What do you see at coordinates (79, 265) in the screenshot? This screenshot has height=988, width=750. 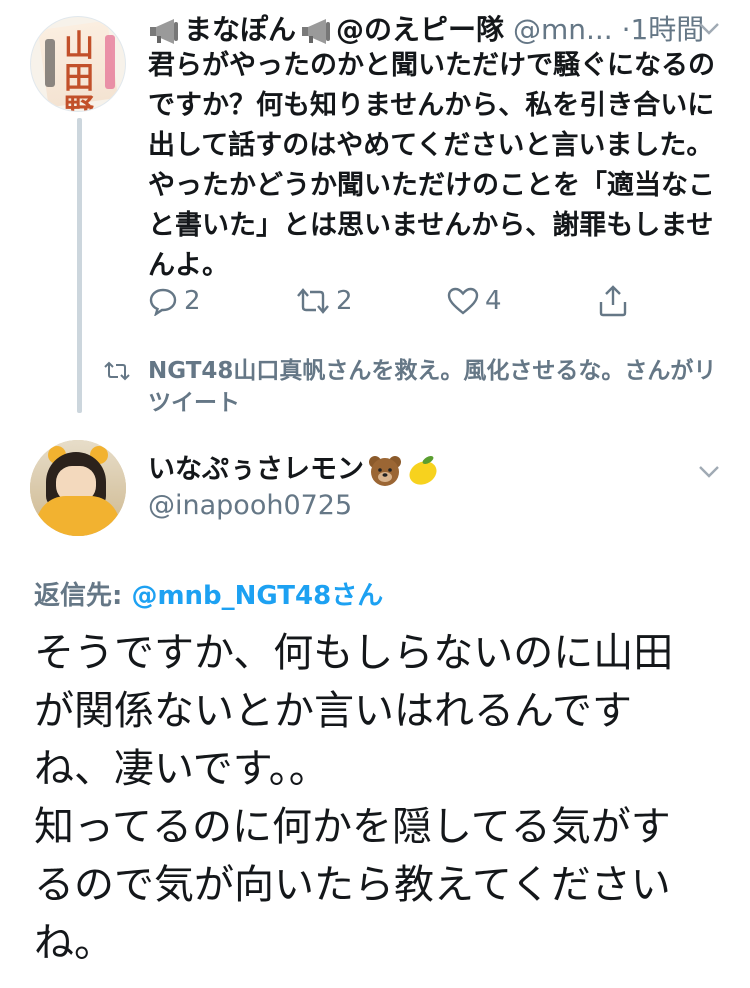 I see `thread-line` at bounding box center [79, 265].